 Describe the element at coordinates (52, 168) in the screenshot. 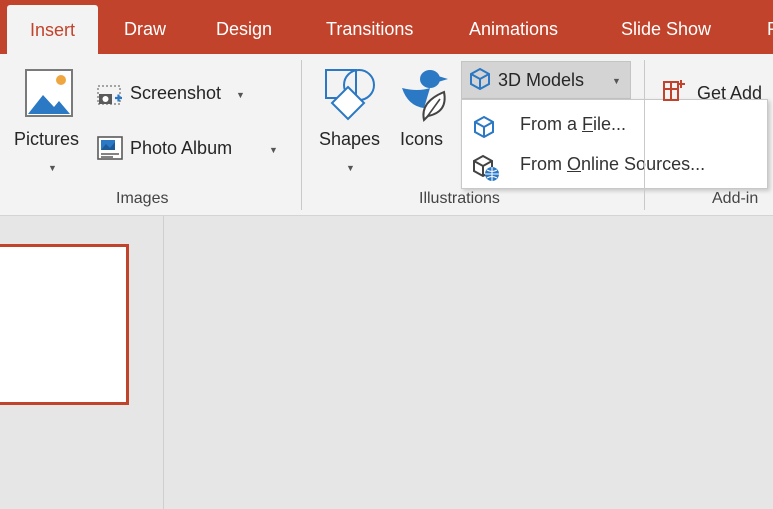

I see `pictures-dropdown-caret: ▼` at that location.